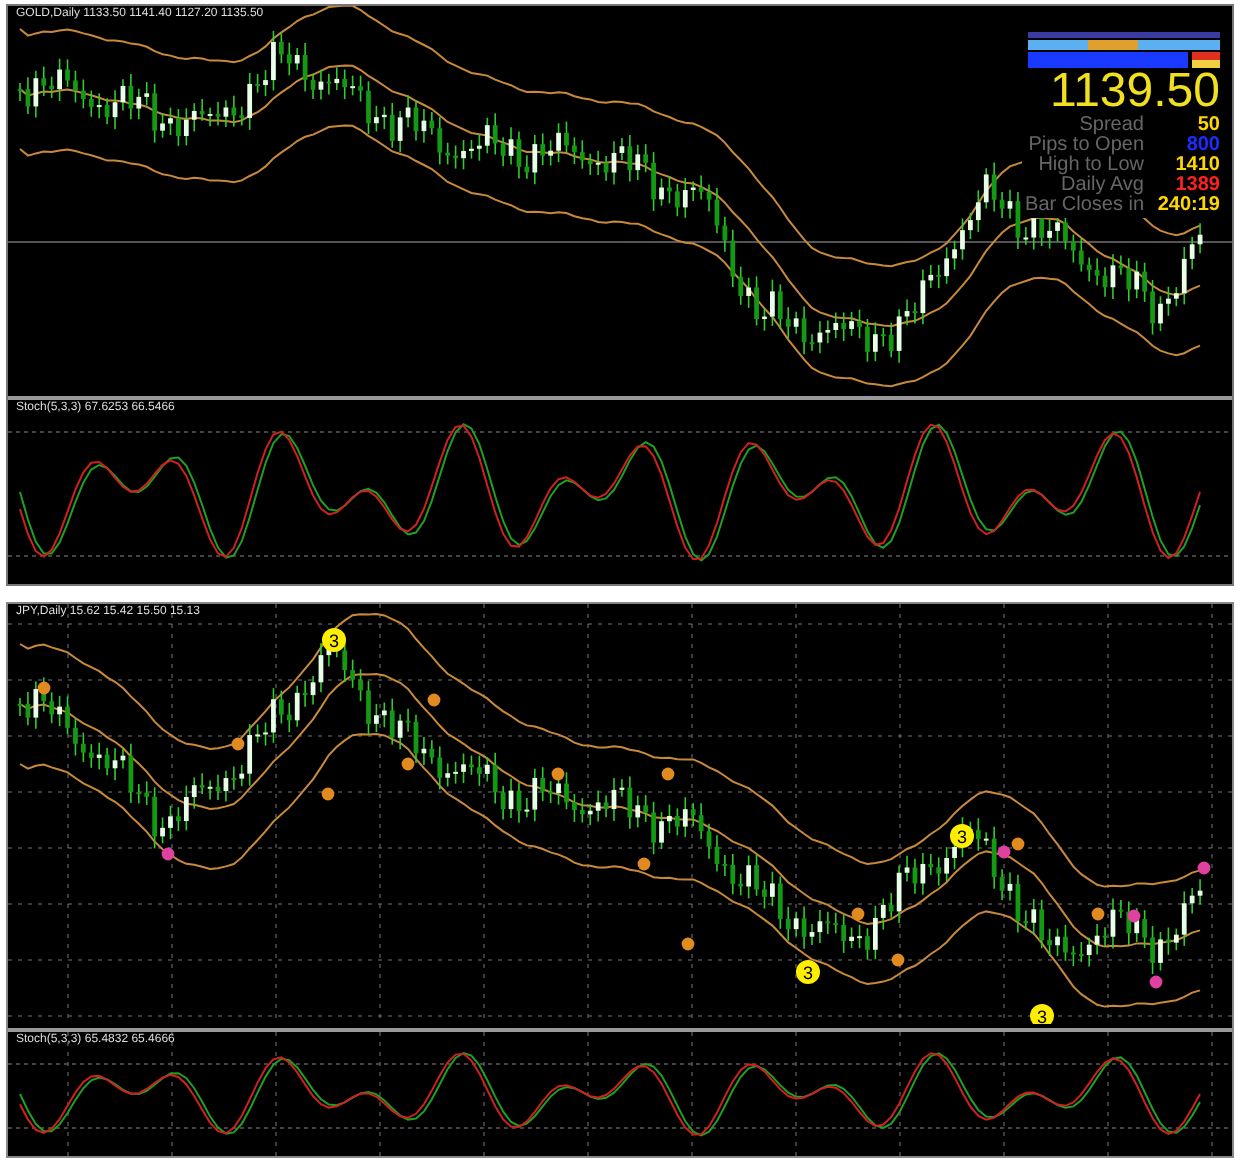 The image size is (1240, 1176). I want to click on info-label: Daily Avg, so click(1102, 186).